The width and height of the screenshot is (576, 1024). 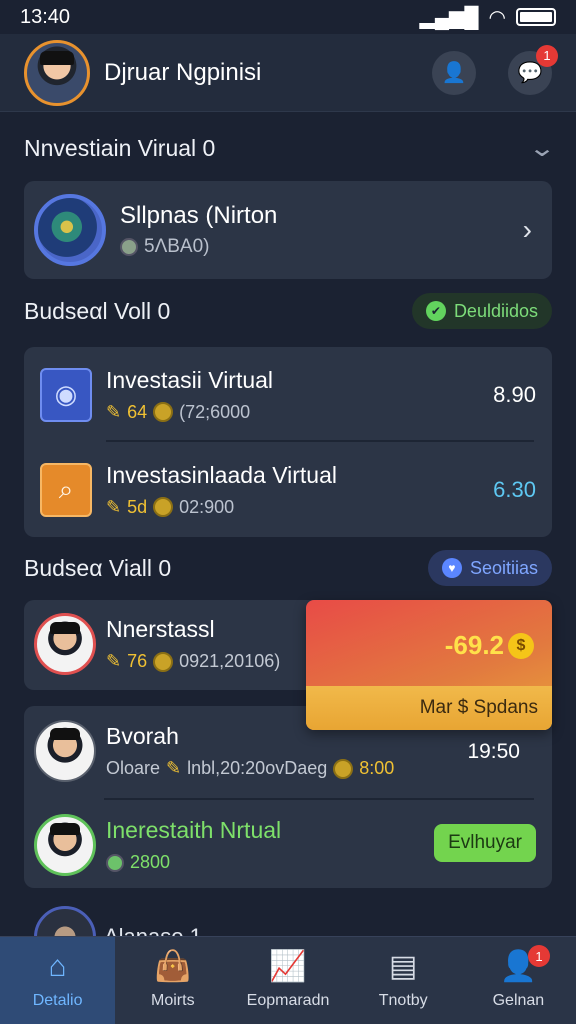 I want to click on profile-button: 👤, so click(x=454, y=72).